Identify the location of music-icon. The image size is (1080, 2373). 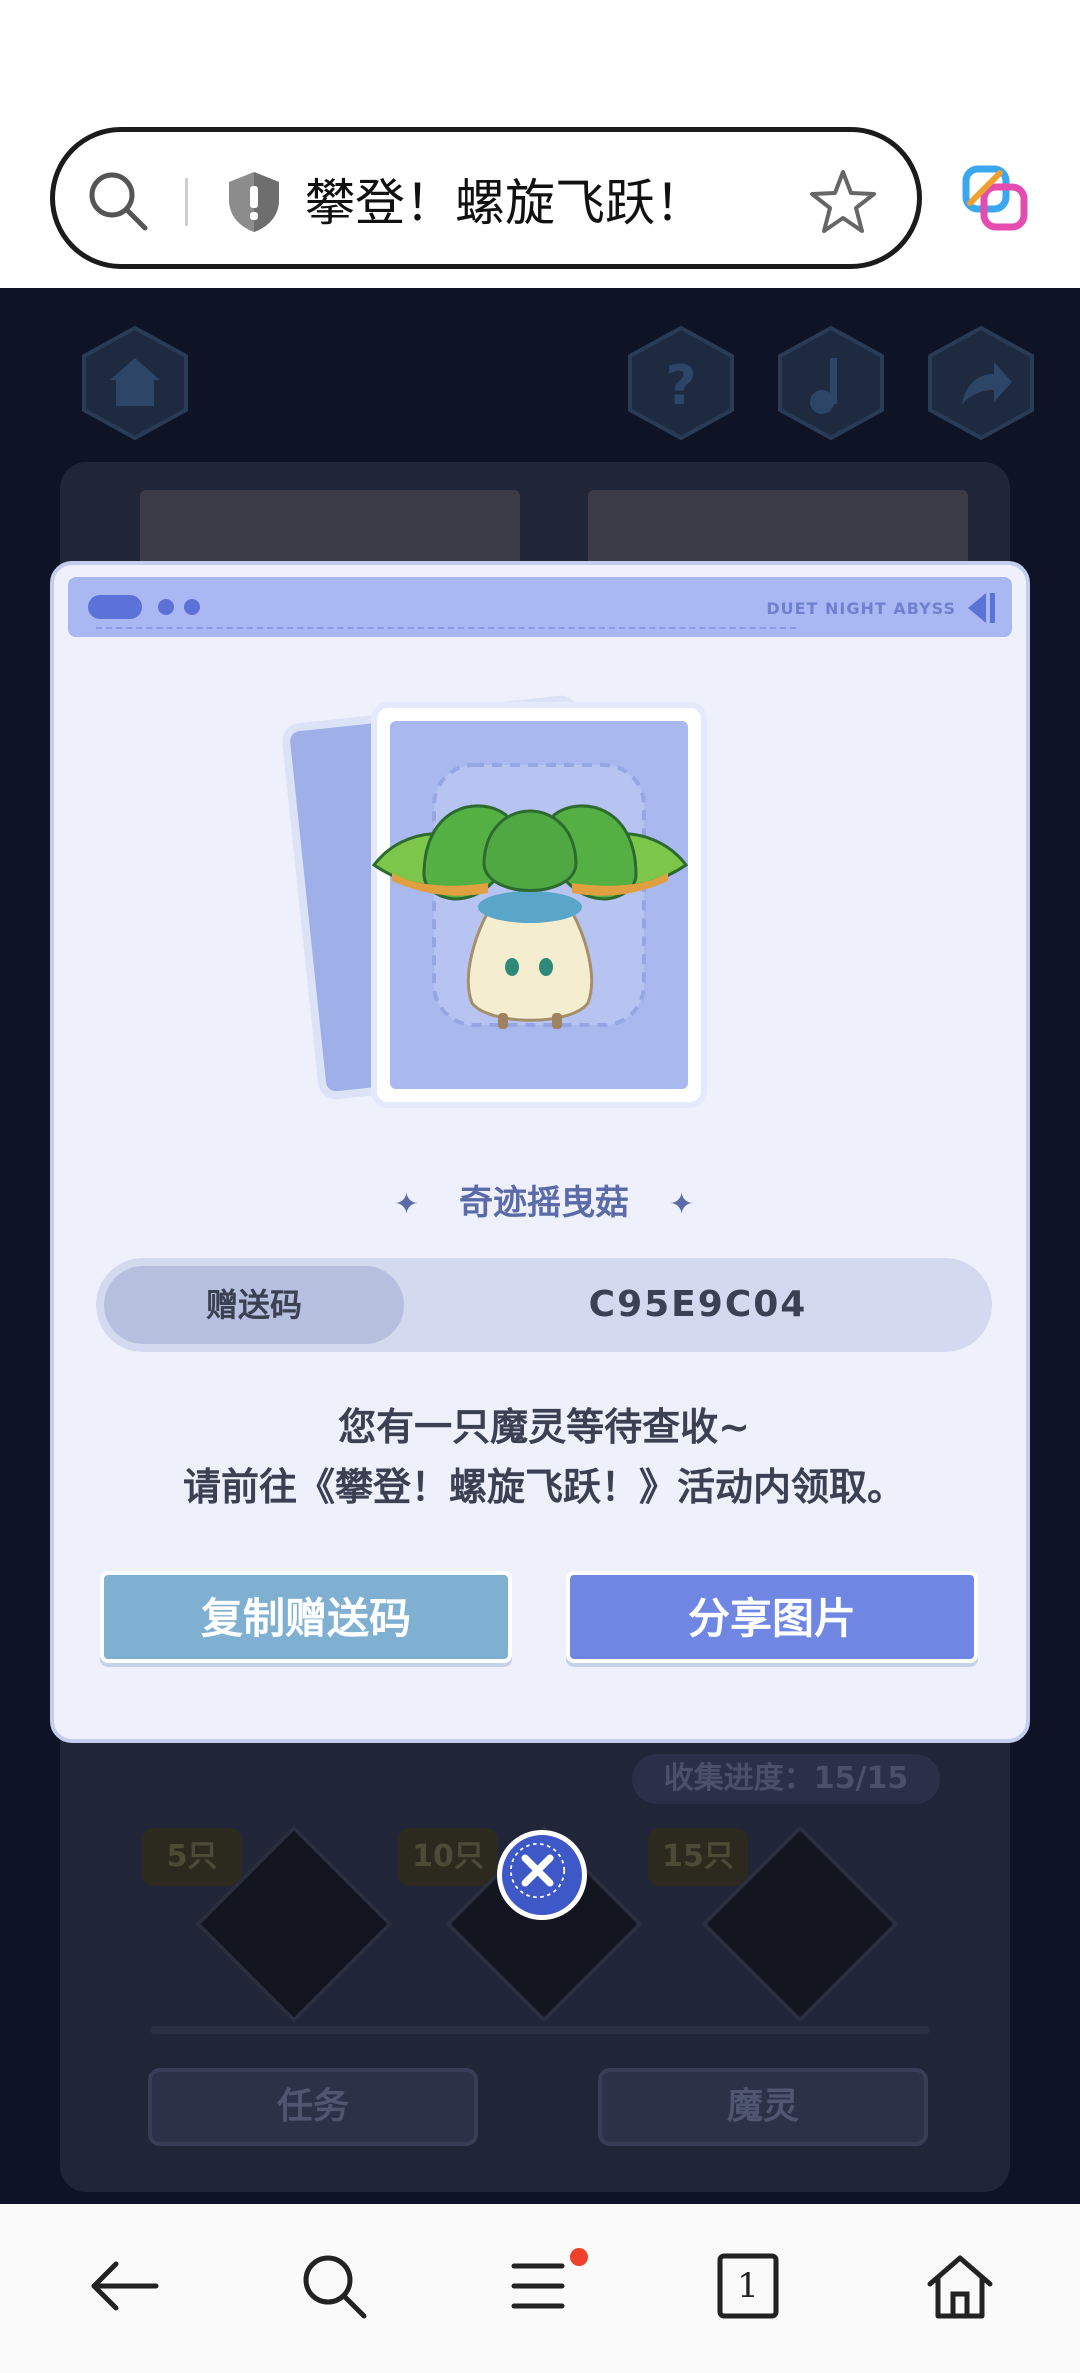
(831, 383).